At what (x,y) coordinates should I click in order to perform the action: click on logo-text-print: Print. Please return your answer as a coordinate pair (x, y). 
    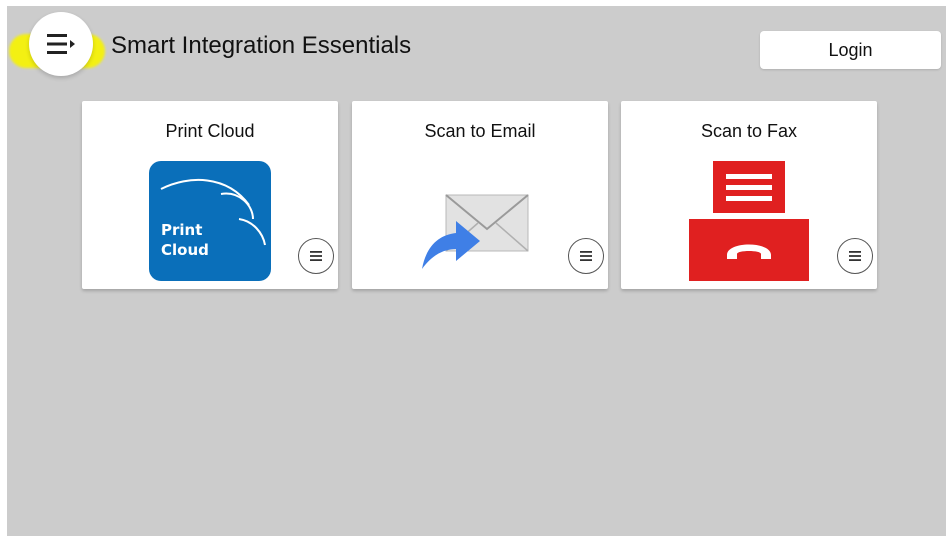
    Looking at the image, I should click on (181, 230).